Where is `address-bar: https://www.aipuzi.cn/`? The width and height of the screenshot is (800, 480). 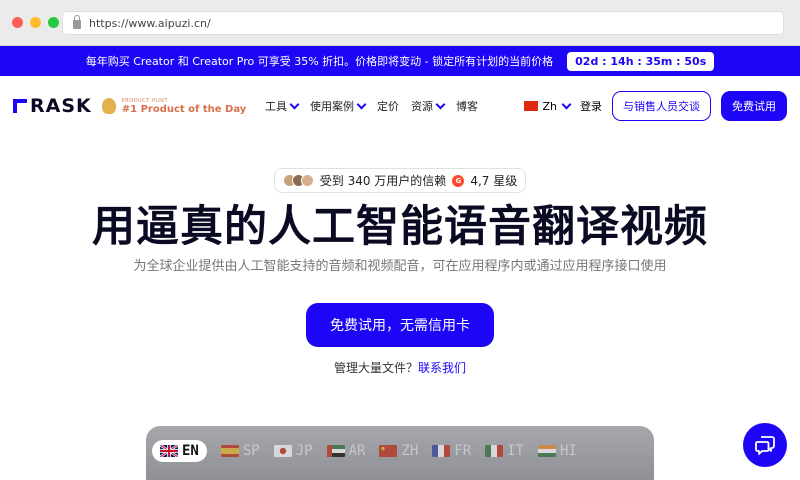
address-bar: https://www.aipuzi.cn/ is located at coordinates (423, 23).